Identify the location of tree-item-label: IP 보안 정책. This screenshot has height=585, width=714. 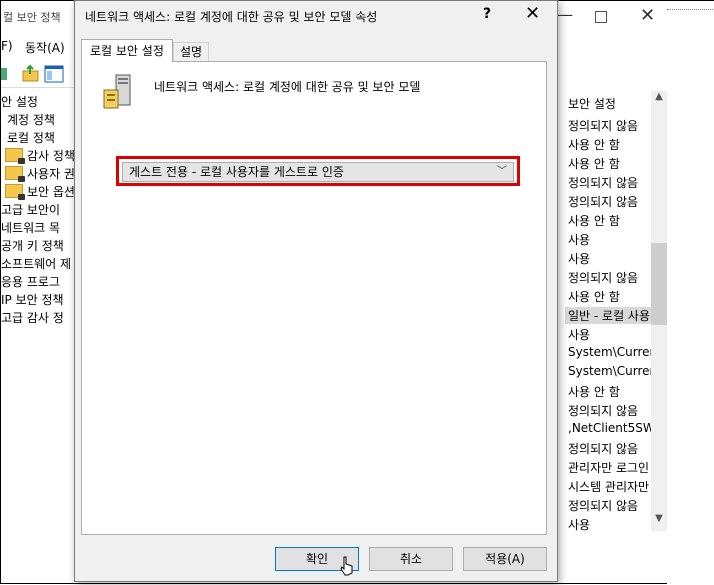
(32, 300).